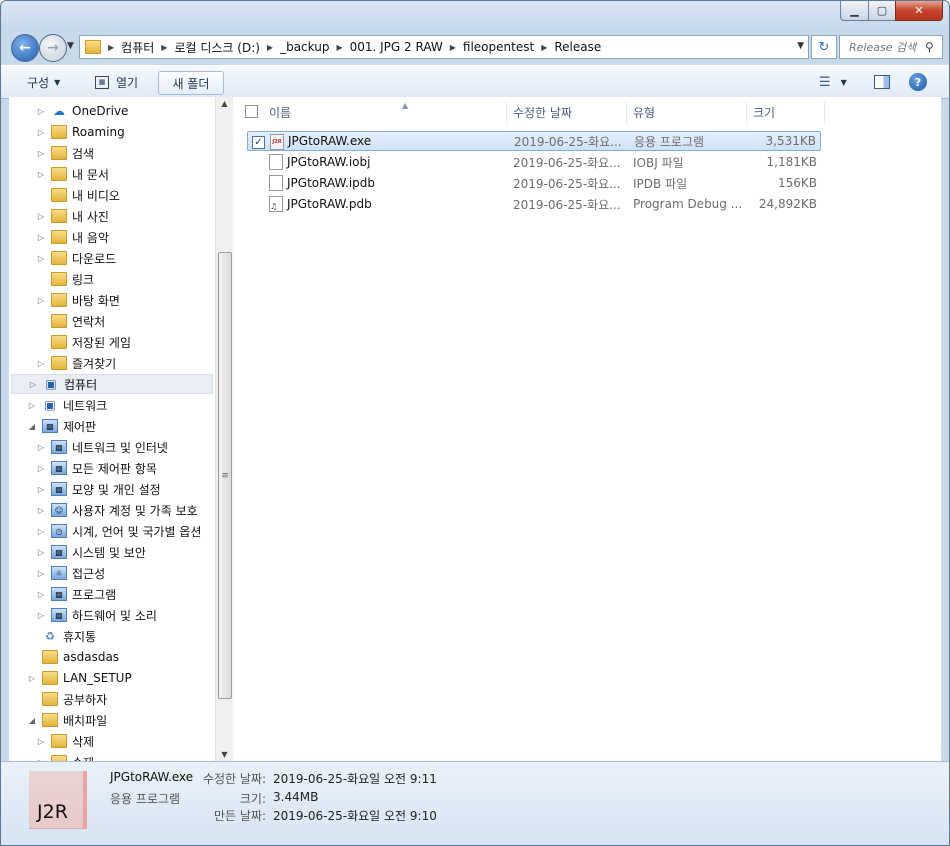  Describe the element at coordinates (67, 720) in the screenshot. I see `sidebar-item: ◢ 배치파일` at that location.